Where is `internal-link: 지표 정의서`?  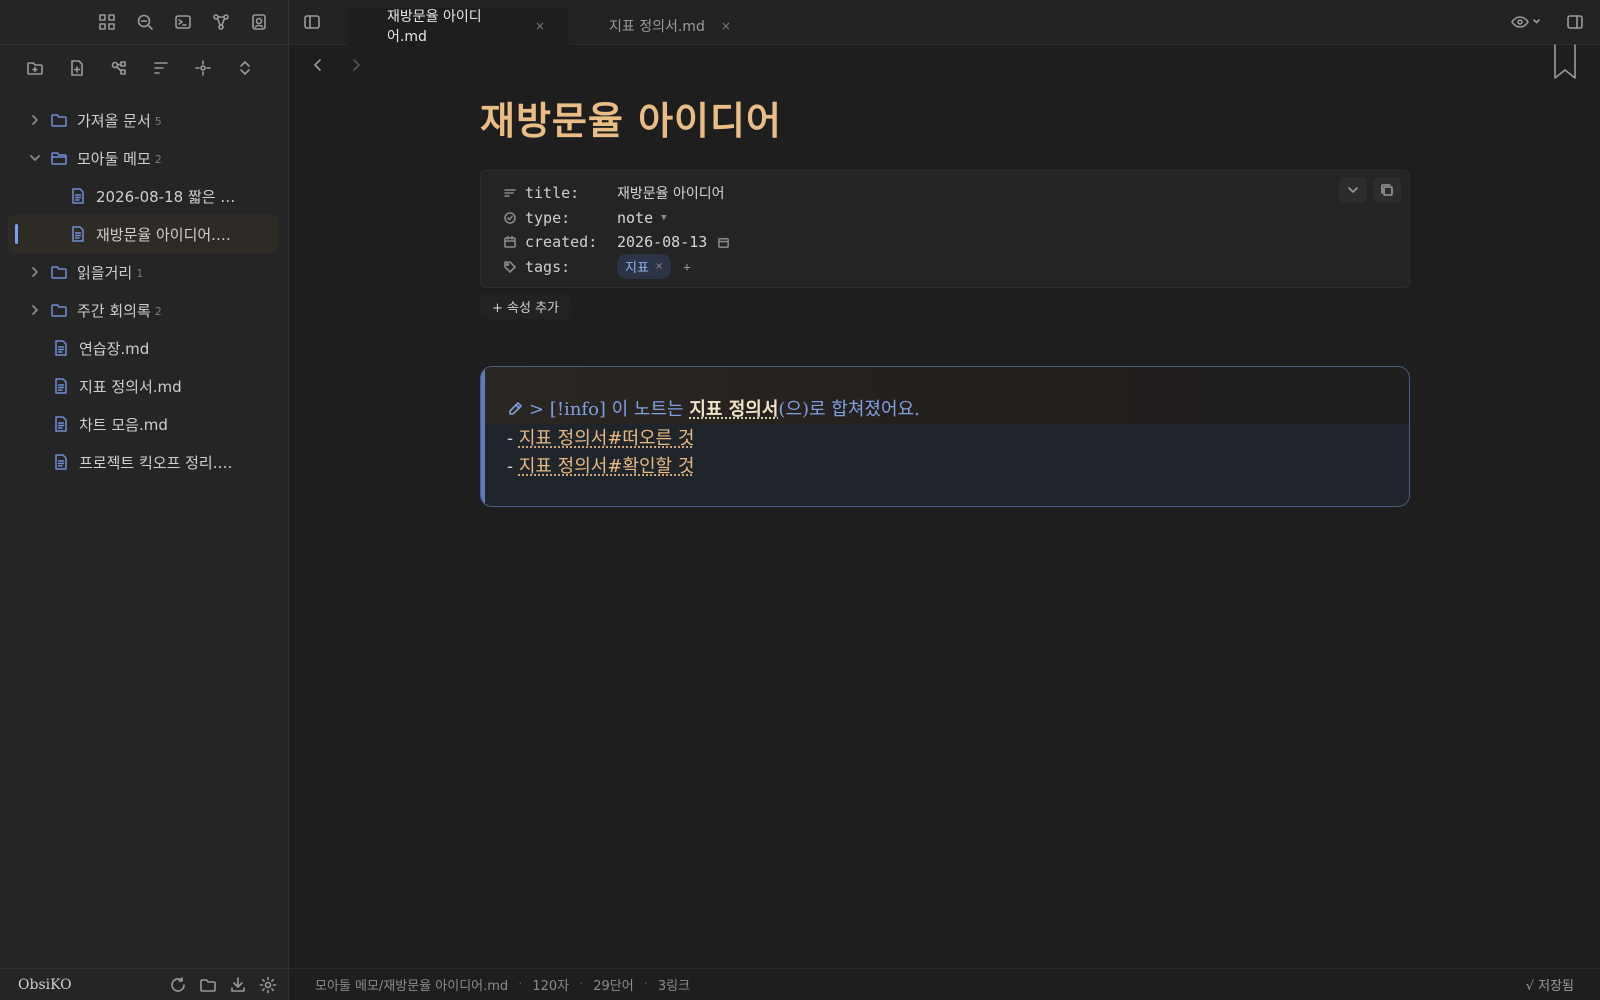
internal-link: 지표 정의서 is located at coordinates (733, 409).